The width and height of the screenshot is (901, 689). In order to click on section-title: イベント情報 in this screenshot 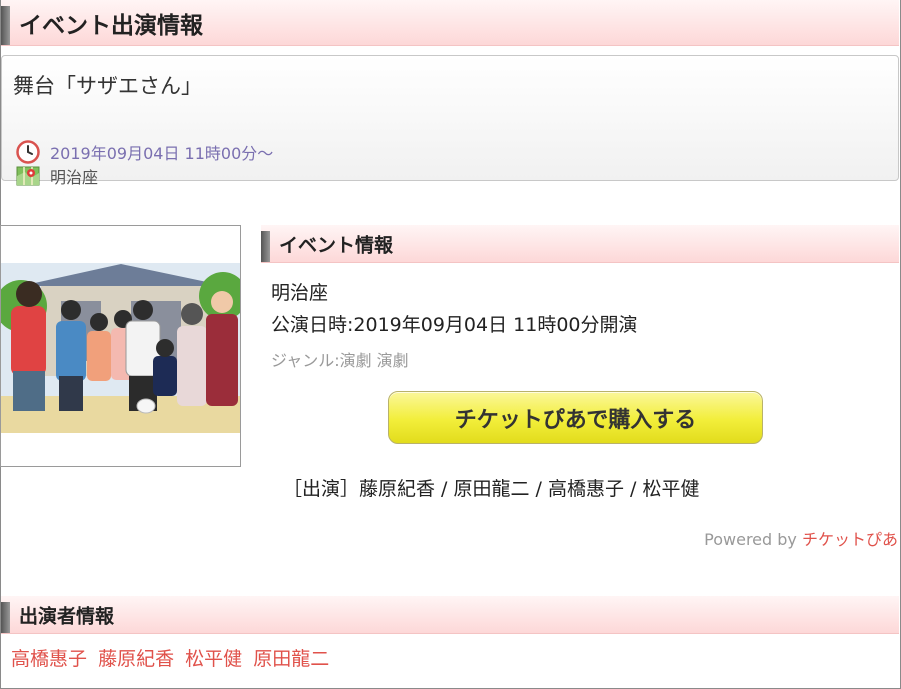, I will do `click(336, 245)`.